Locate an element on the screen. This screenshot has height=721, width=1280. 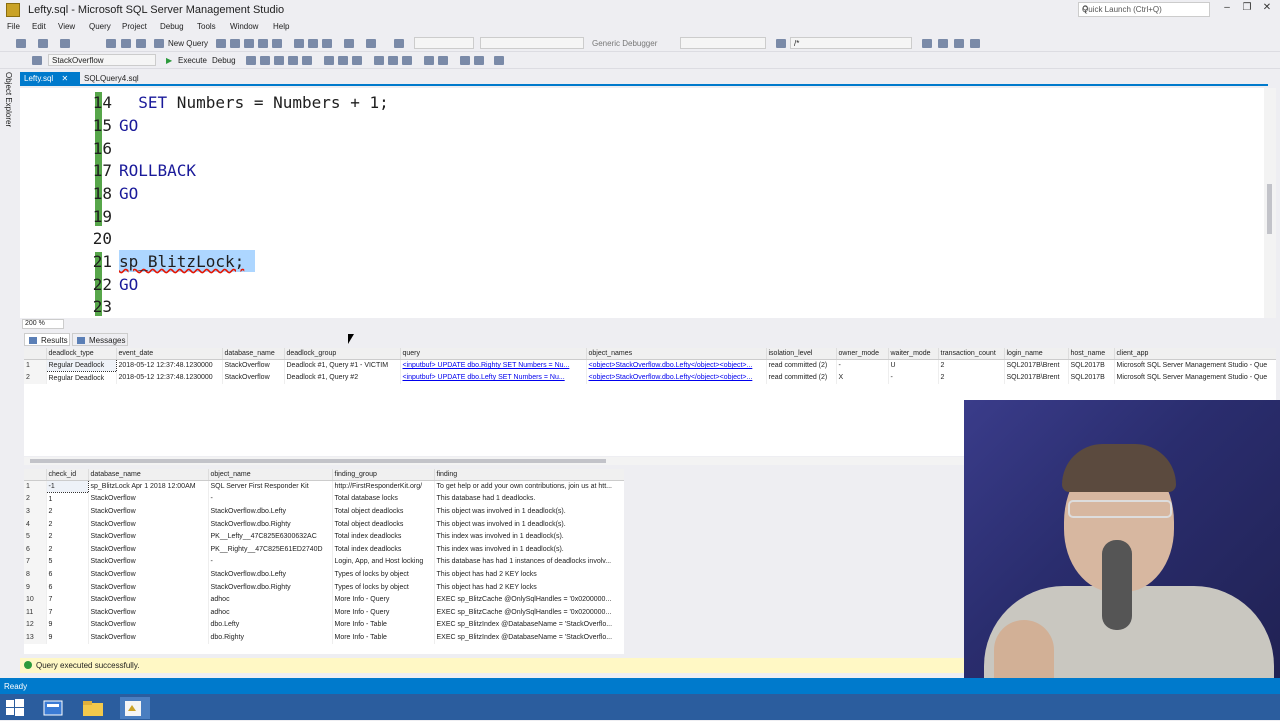
object-explorer-strip: Object Explorer is located at coordinates (10, 374).